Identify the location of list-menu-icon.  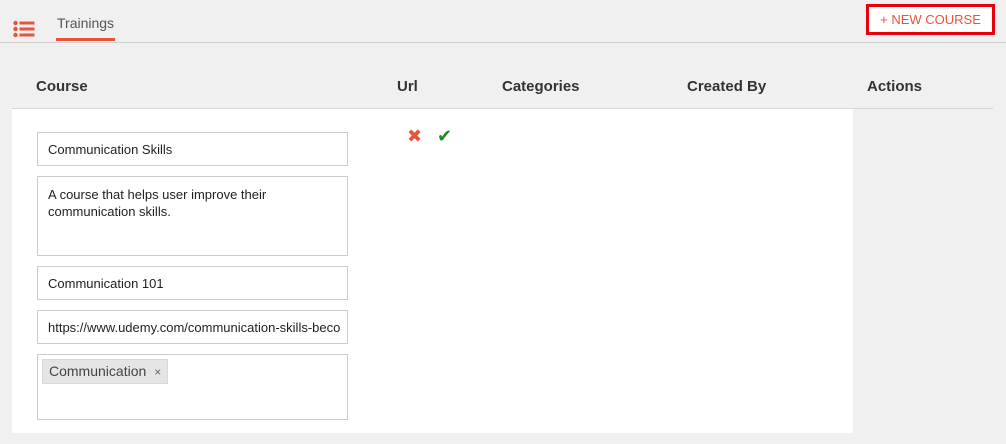
(24, 29).